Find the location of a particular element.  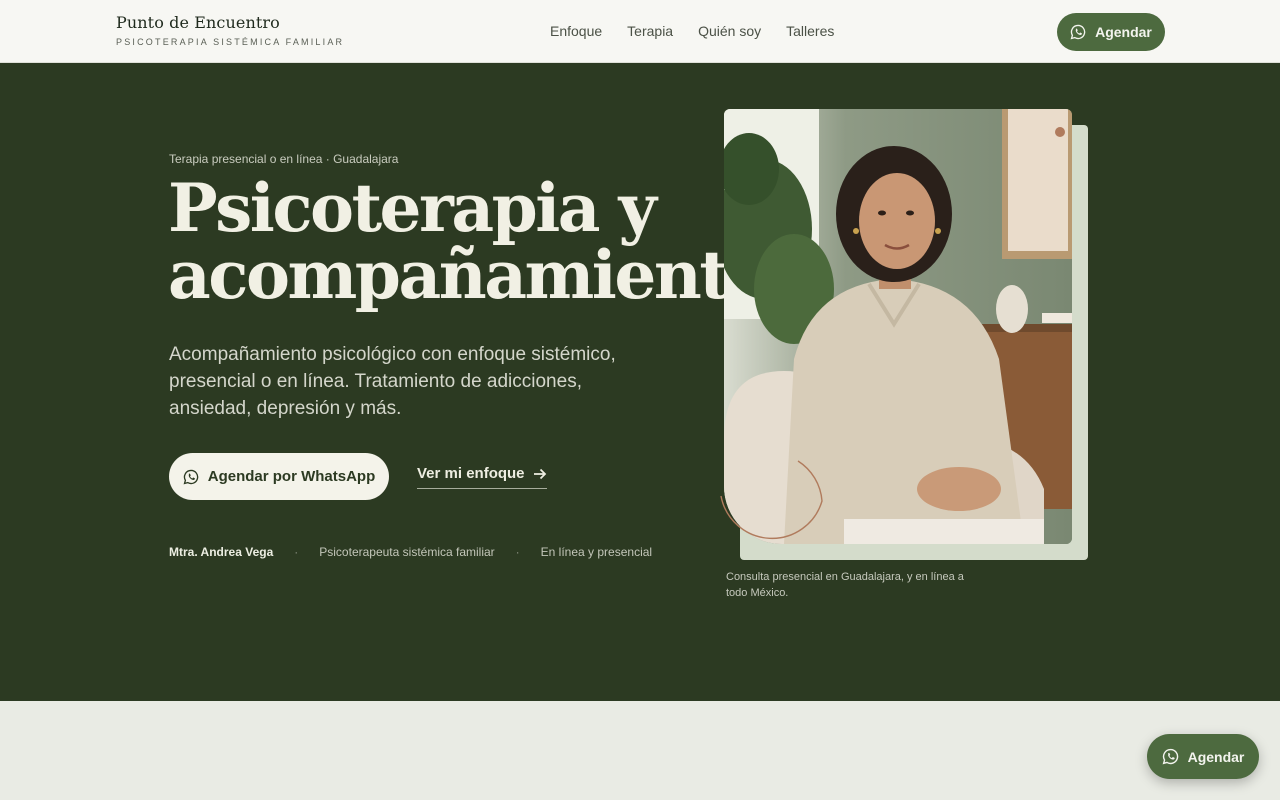

nav-enfoque: Enfoque is located at coordinates (576, 31).